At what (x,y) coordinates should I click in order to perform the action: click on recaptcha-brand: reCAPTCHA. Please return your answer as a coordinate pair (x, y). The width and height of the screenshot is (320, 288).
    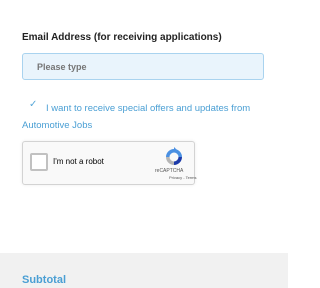
    Looking at the image, I should click on (169, 171).